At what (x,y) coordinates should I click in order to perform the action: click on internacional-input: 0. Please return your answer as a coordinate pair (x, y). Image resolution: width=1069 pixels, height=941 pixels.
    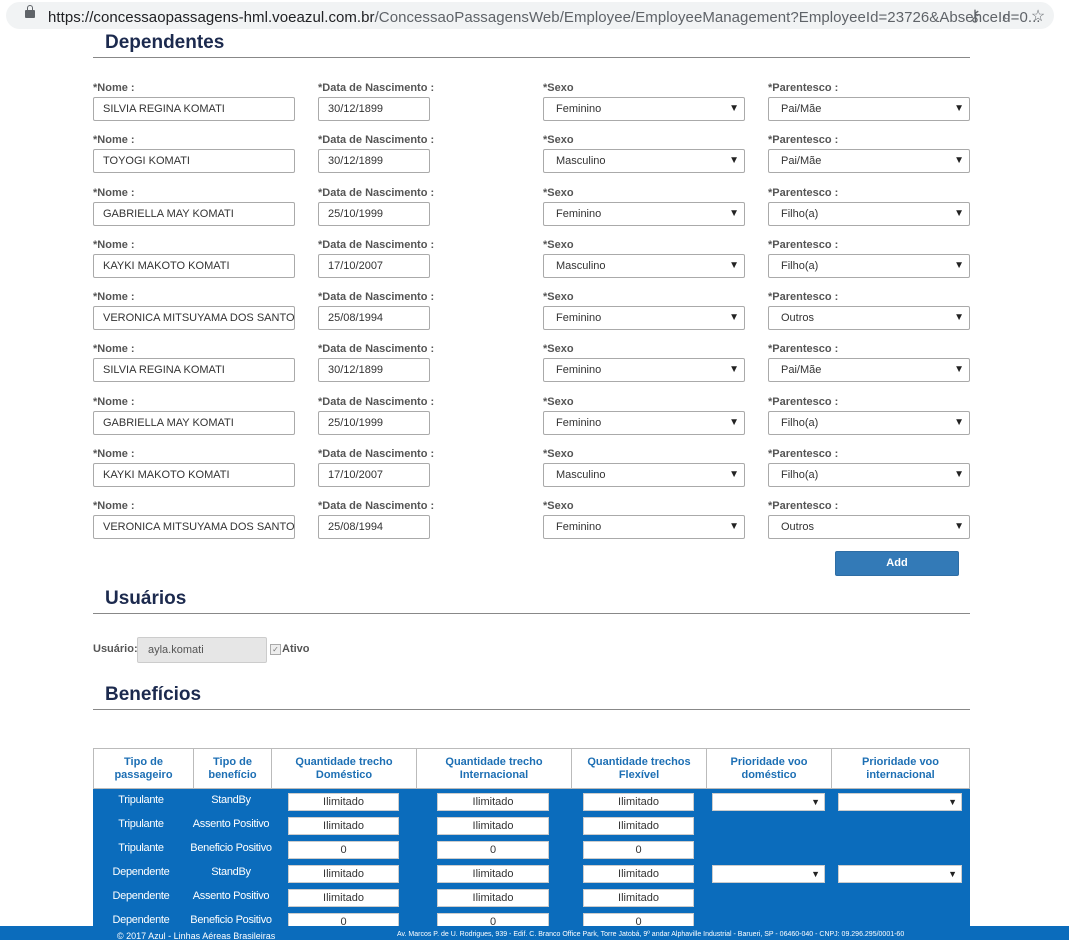
    Looking at the image, I should click on (493, 850).